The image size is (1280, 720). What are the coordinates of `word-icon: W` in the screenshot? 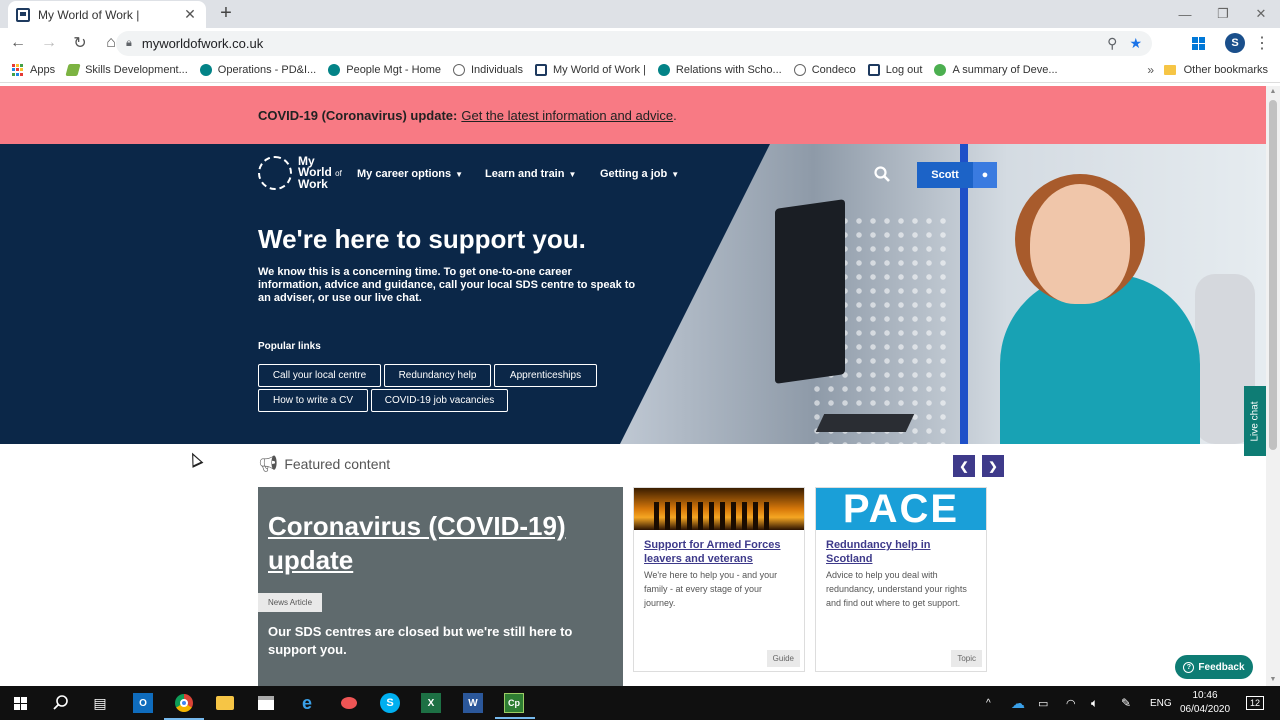 It's located at (473, 703).